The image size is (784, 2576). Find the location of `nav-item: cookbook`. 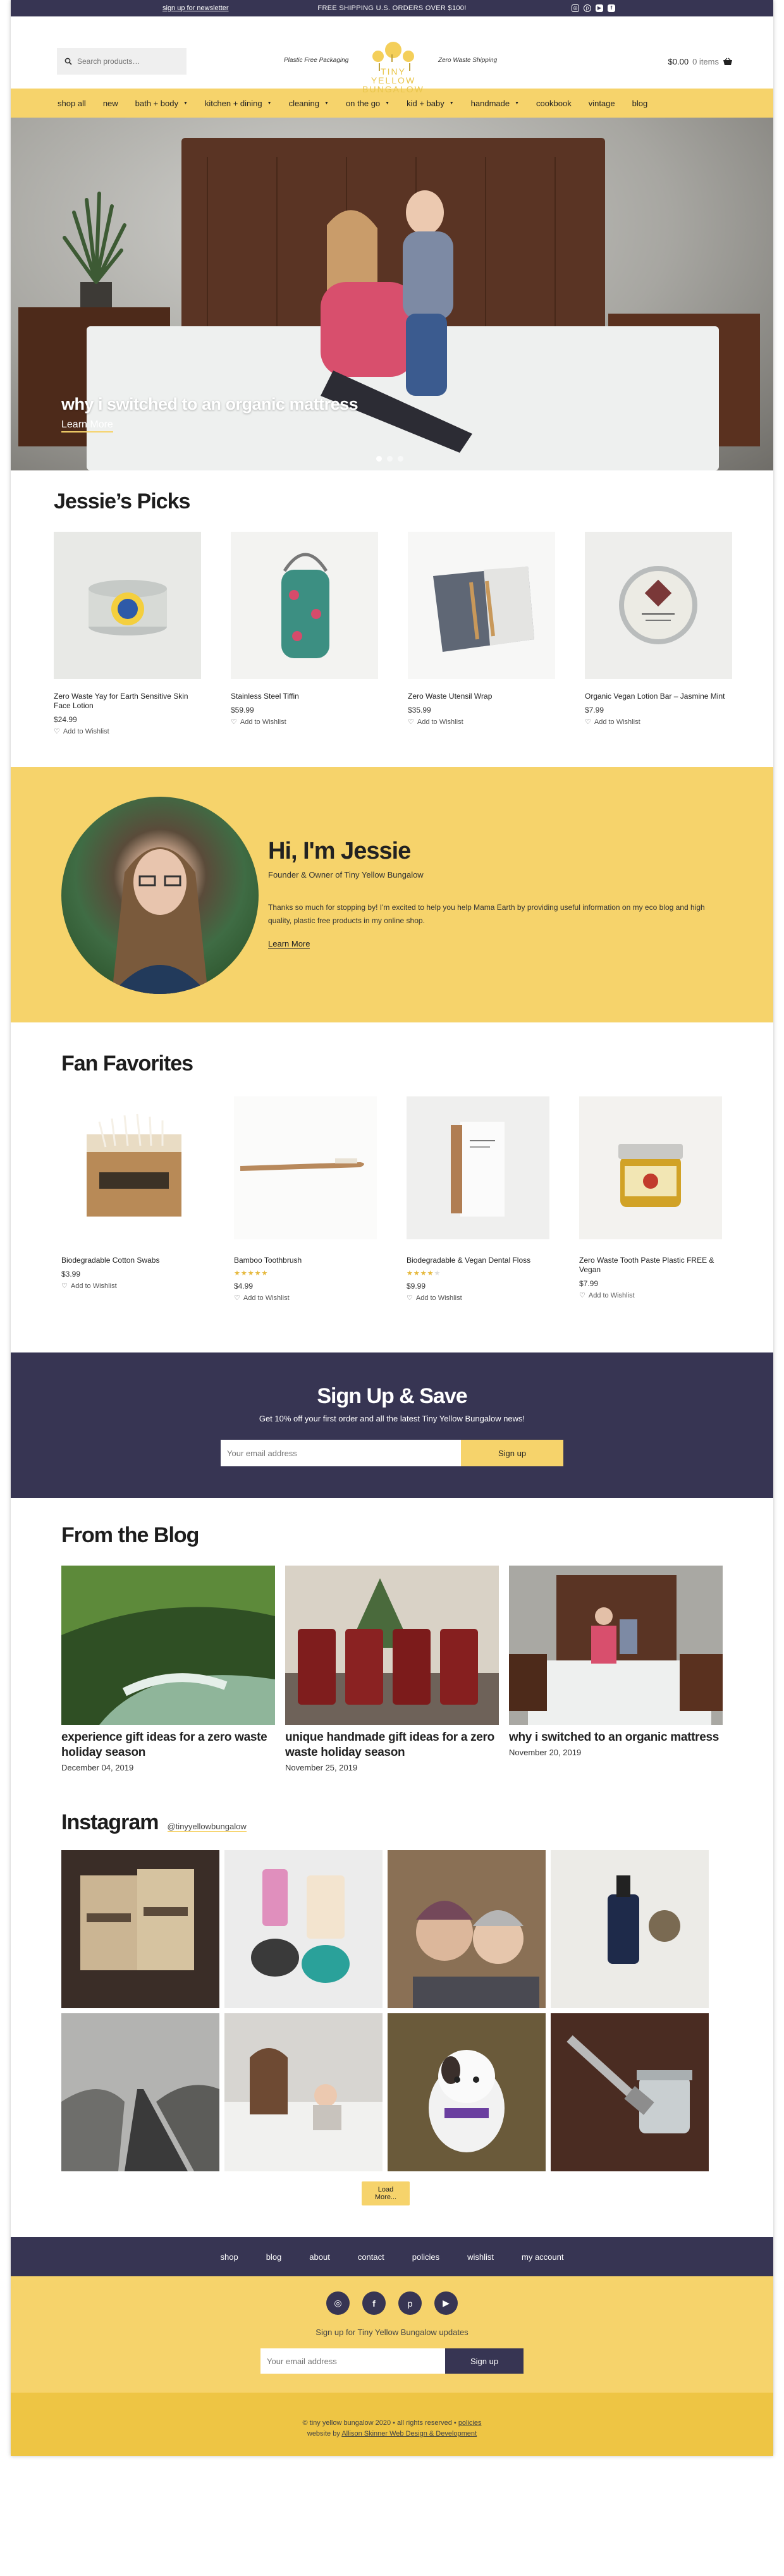

nav-item: cookbook is located at coordinates (554, 103).